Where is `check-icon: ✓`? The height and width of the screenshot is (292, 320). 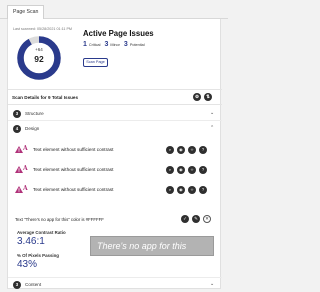 check-icon: ✓ is located at coordinates (185, 219).